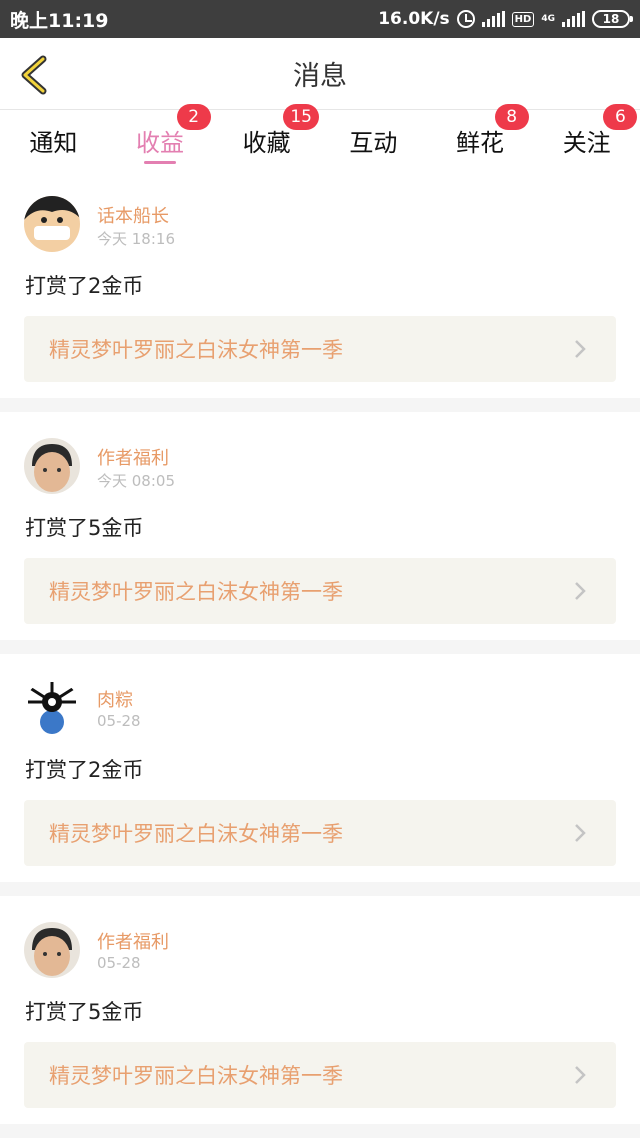  Describe the element at coordinates (160, 142) in the screenshot. I see `tab-label: 收益` at that location.